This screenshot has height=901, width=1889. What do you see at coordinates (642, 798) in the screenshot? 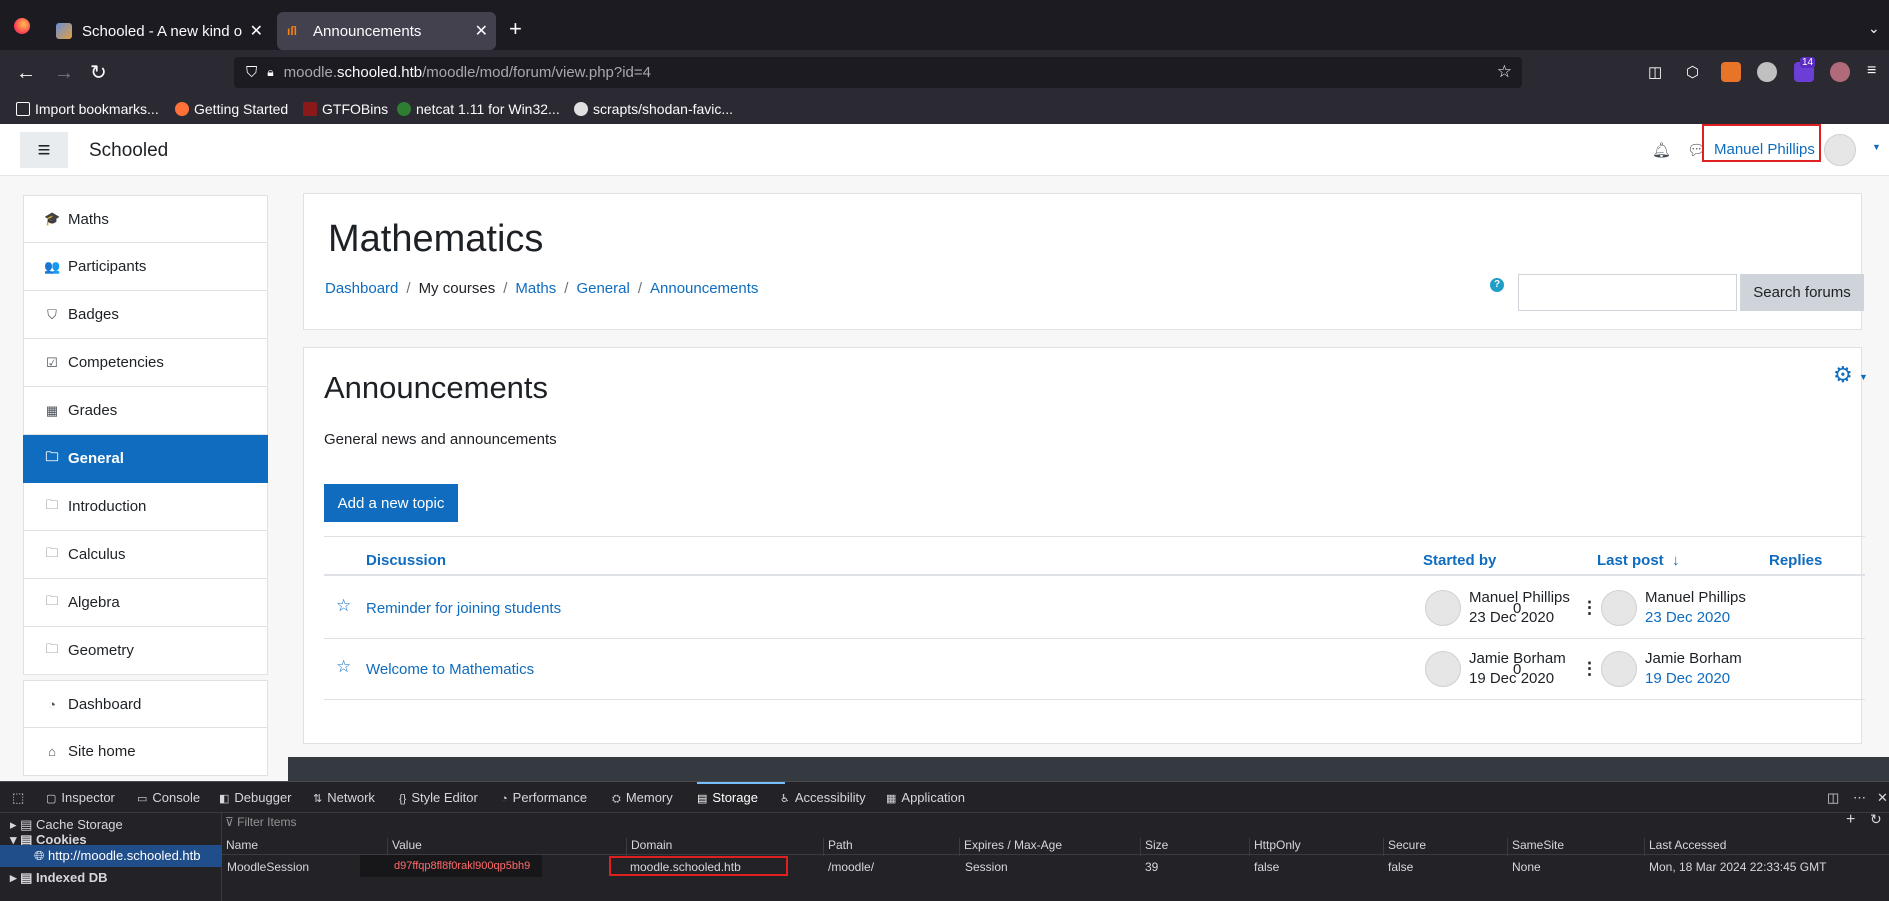
I see `devtools-tab-memory: ⛭ Memory` at bounding box center [642, 798].